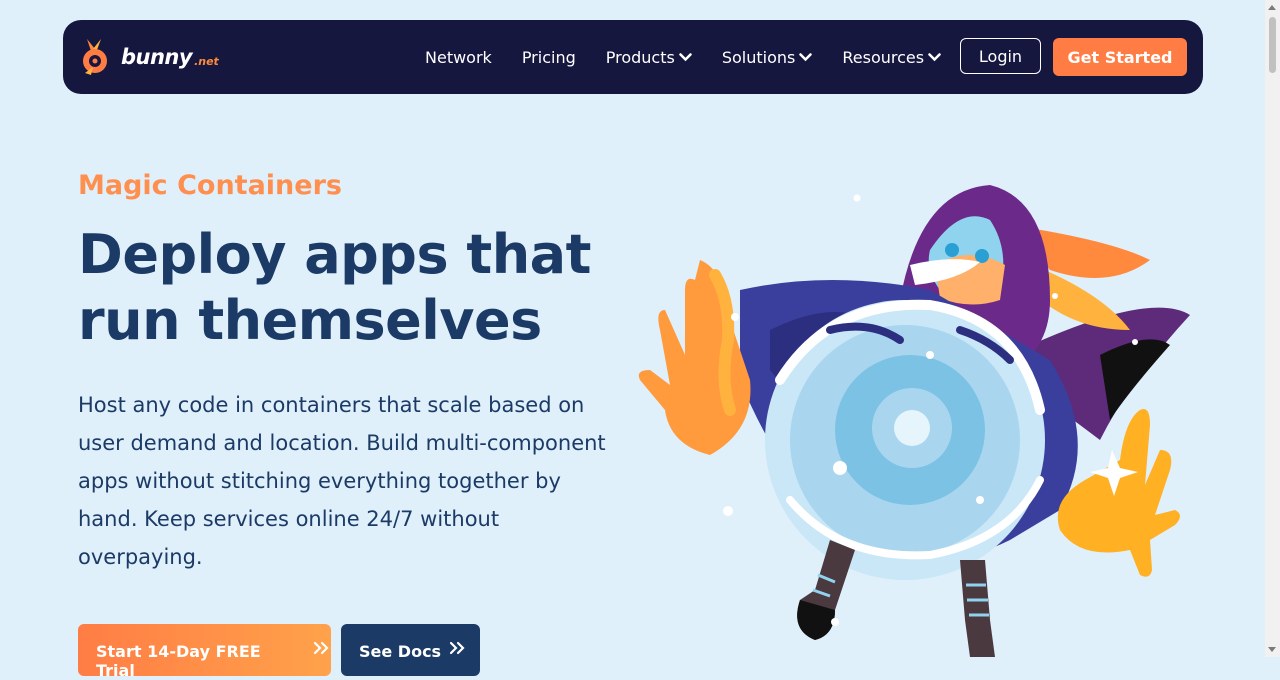 The image size is (1280, 680). Describe the element at coordinates (210, 185) in the screenshot. I see `hero-eyebrow: Magic Containers` at that location.